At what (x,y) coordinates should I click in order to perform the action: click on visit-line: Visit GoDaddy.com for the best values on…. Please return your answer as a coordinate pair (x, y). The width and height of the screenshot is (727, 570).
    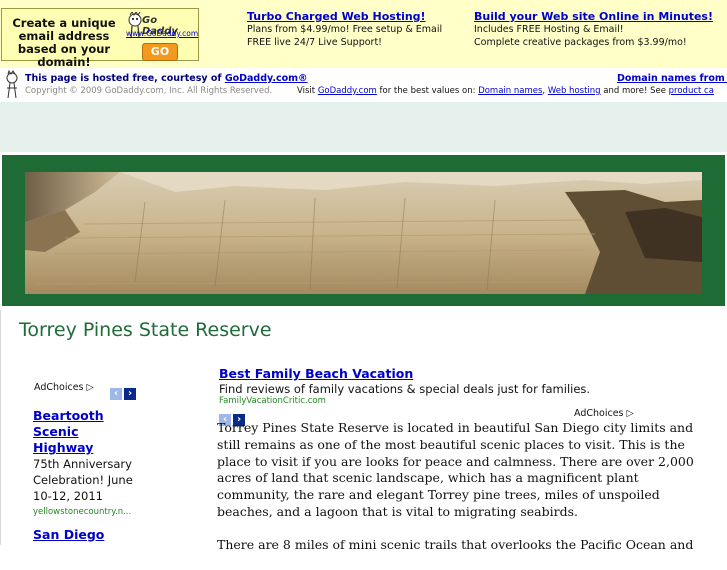
    Looking at the image, I should click on (505, 91).